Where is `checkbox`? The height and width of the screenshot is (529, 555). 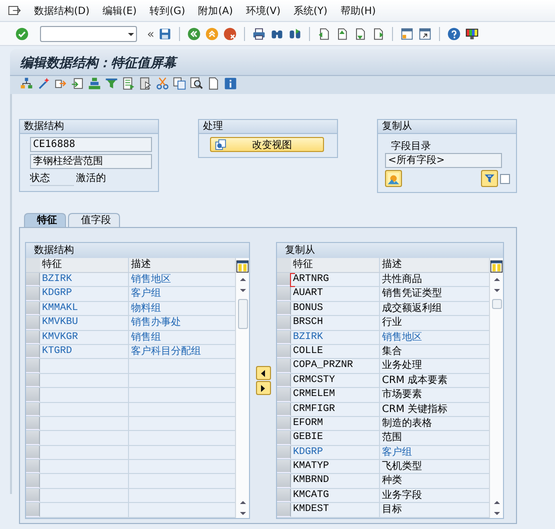
checkbox is located at coordinates (505, 179).